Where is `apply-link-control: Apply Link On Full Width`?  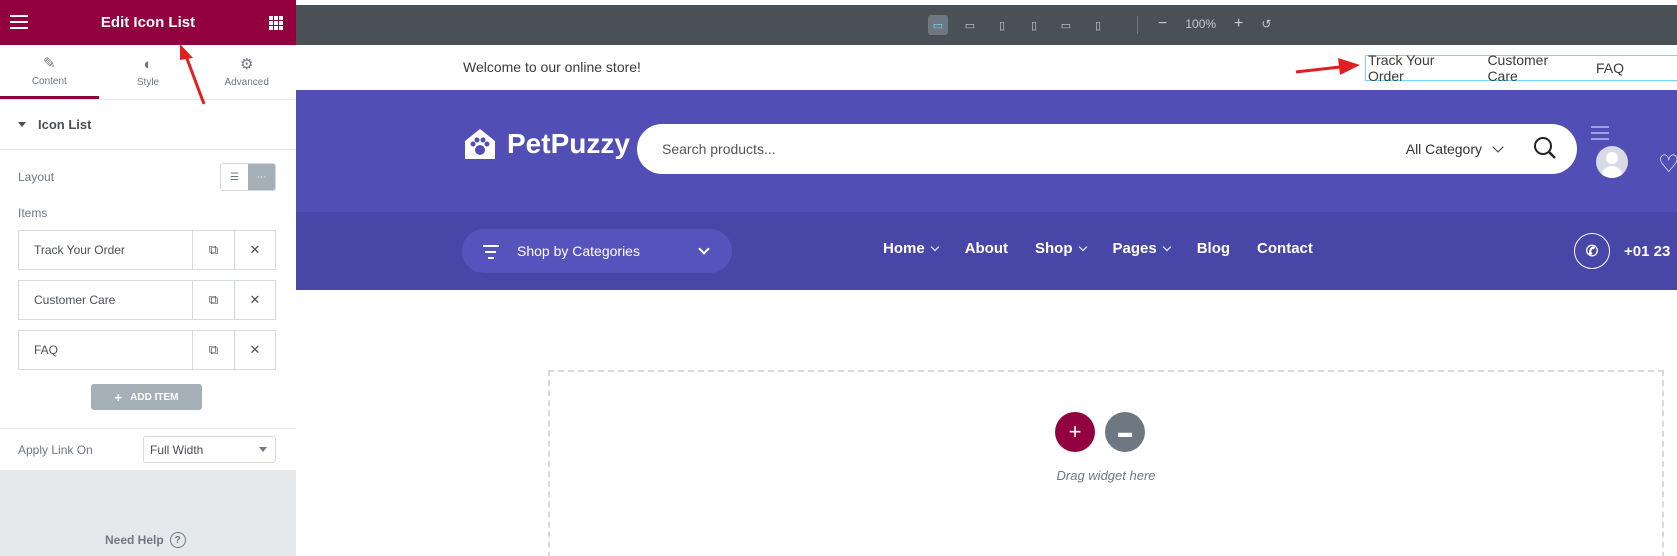 apply-link-control: Apply Link On Full Width is located at coordinates (148, 449).